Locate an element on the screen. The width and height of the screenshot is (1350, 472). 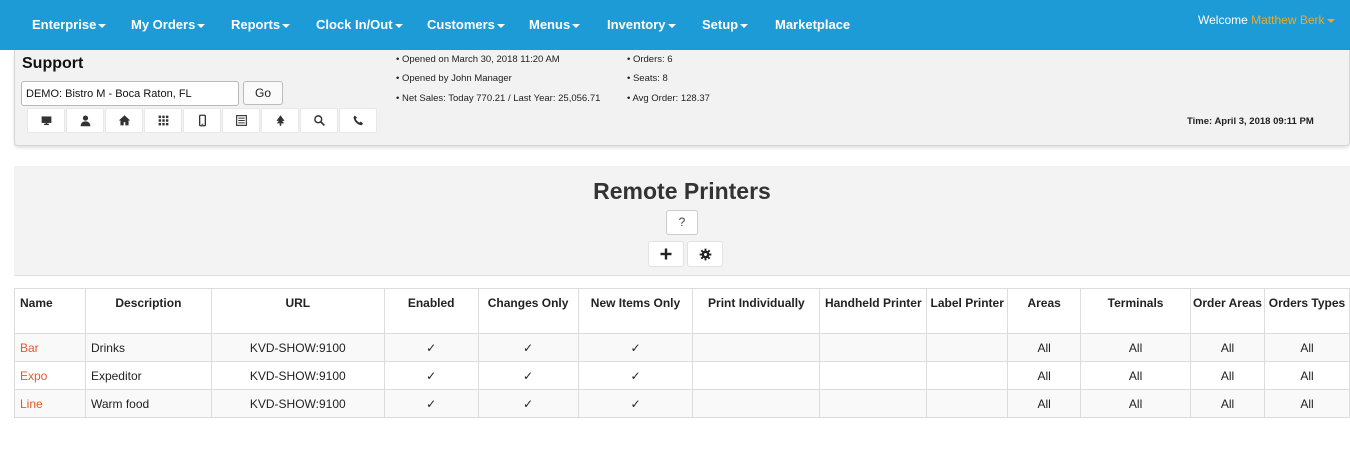
search-icon is located at coordinates (319, 120).